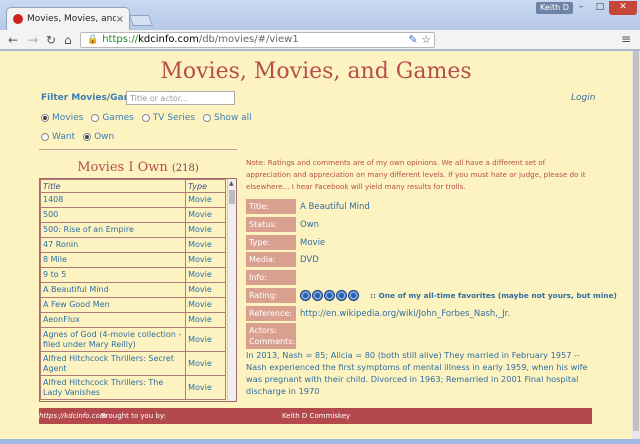 The image size is (640, 444). Describe the element at coordinates (93, 40) in the screenshot. I see `lock-icon: 🔒` at that location.